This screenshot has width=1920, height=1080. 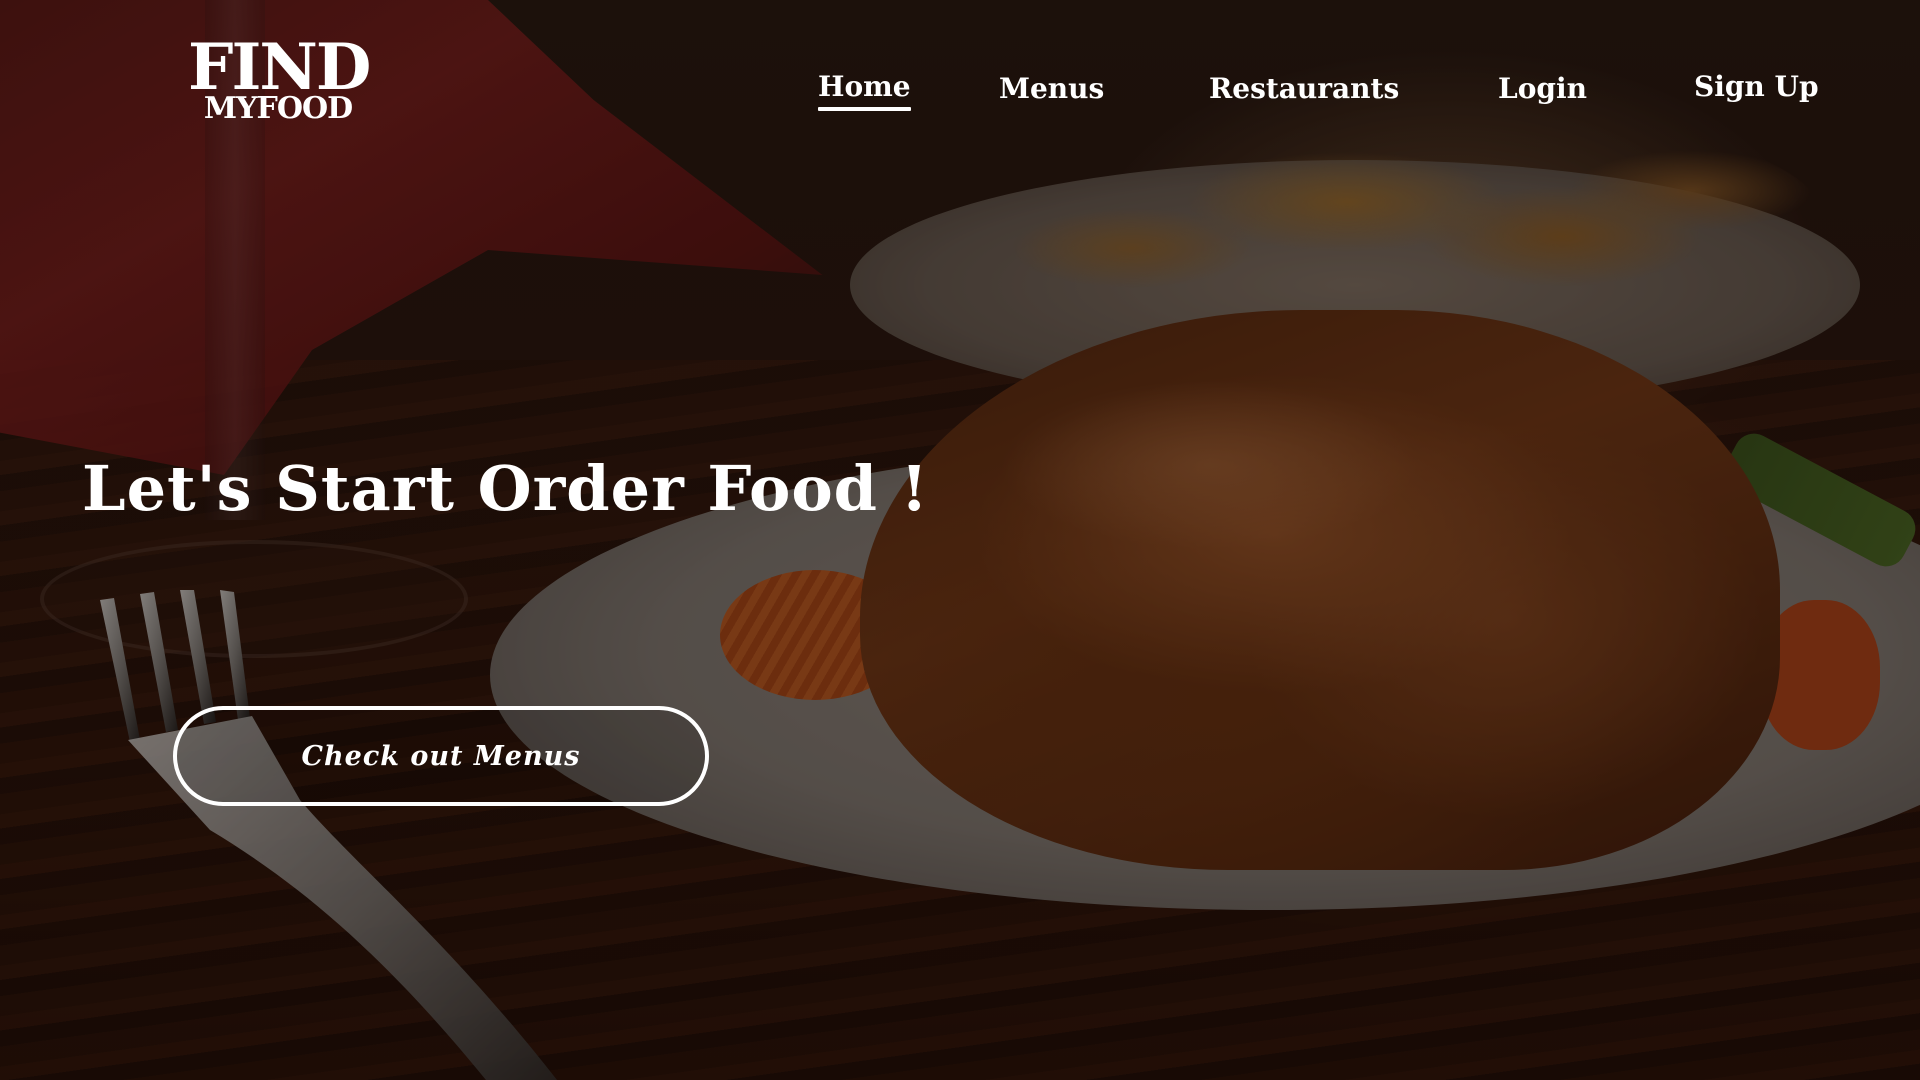 What do you see at coordinates (1304, 88) in the screenshot?
I see `nav-item-restaurants: Restaurants` at bounding box center [1304, 88].